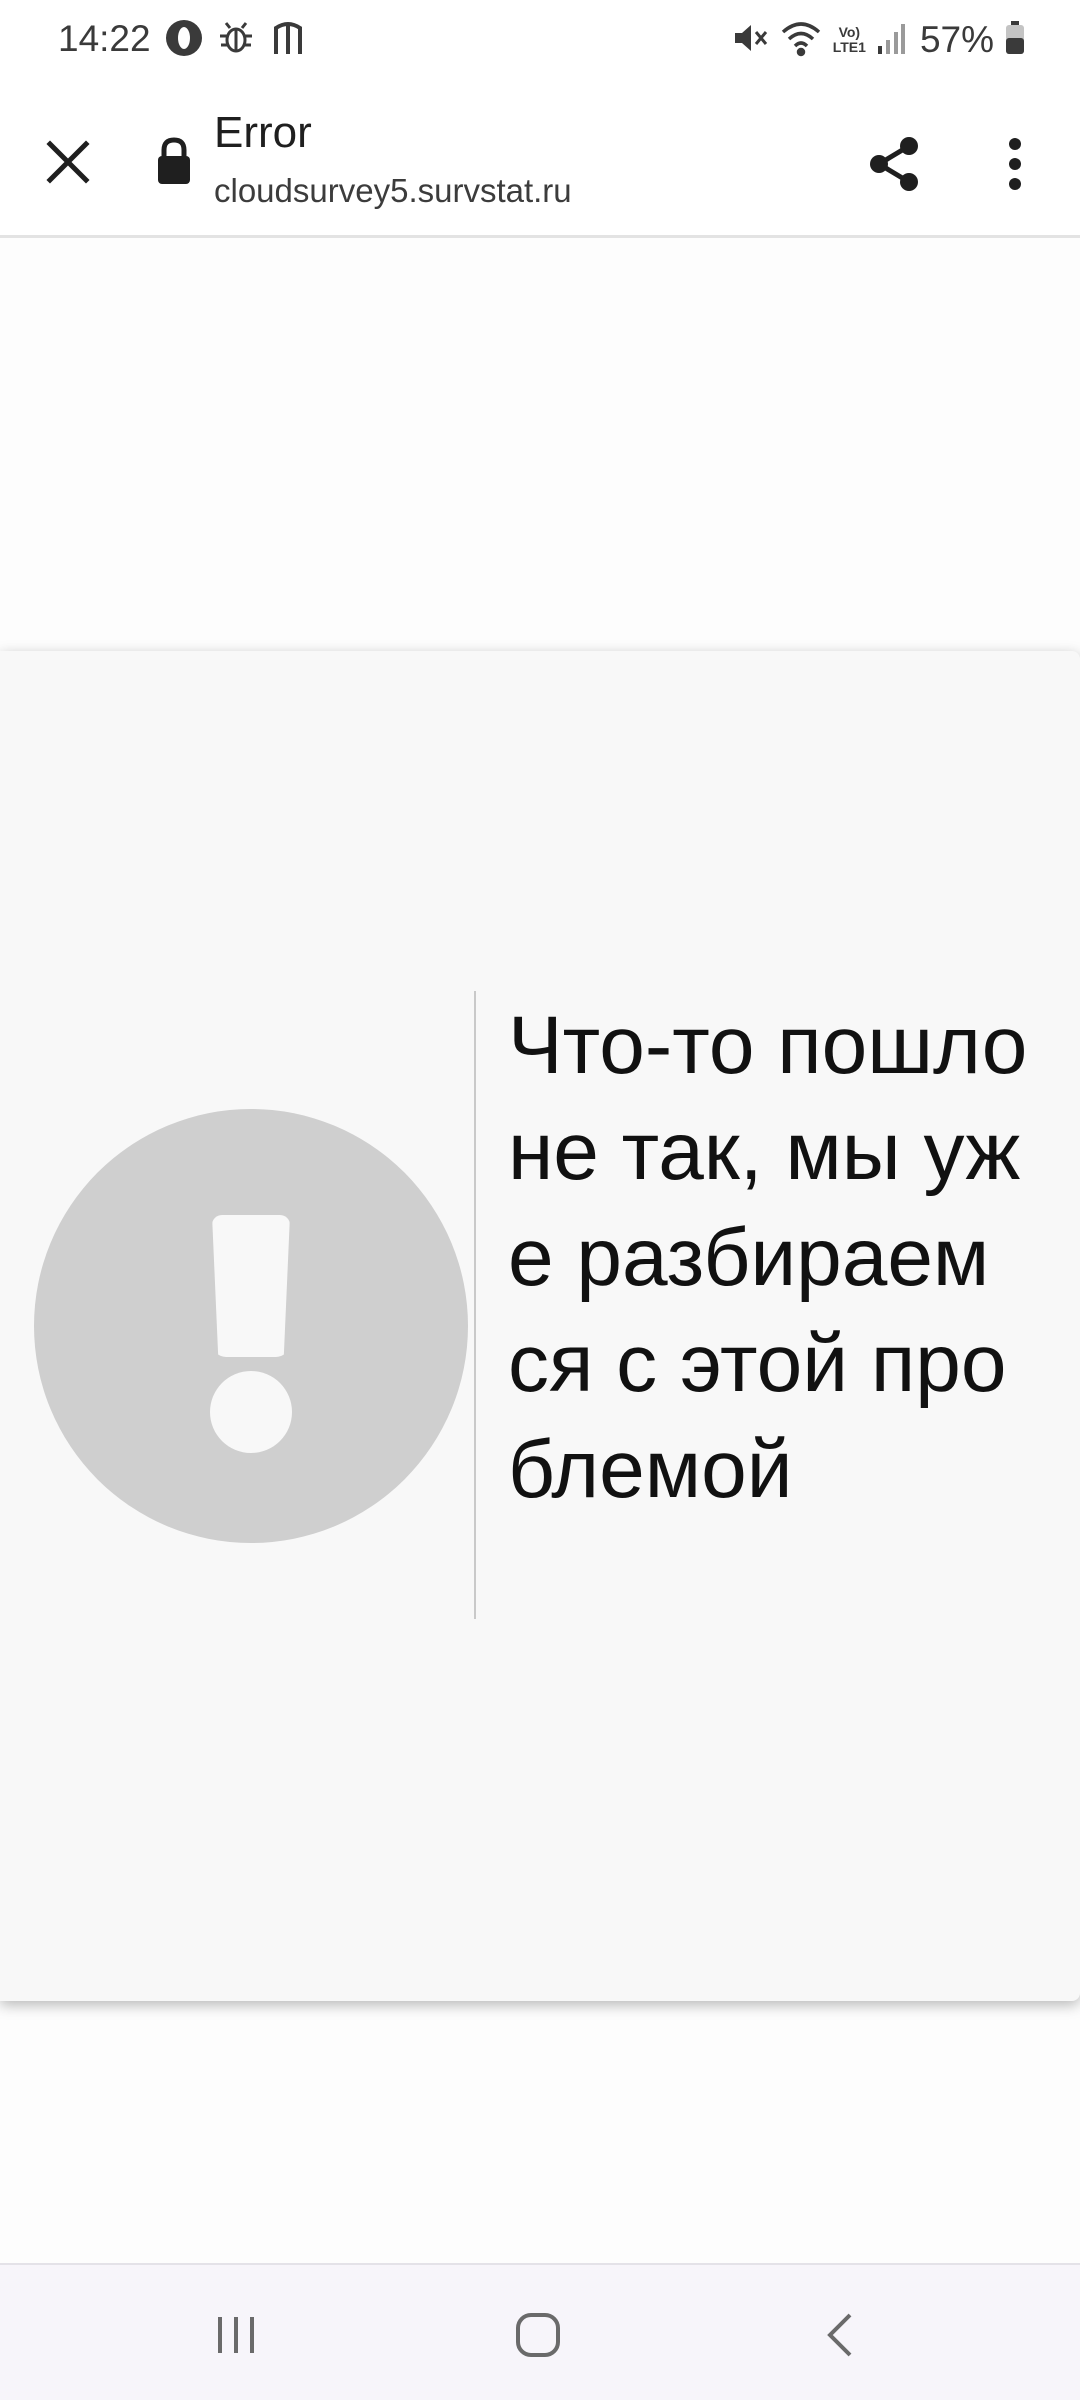 The height and width of the screenshot is (2400, 1080). I want to click on share-icon, so click(894, 164).